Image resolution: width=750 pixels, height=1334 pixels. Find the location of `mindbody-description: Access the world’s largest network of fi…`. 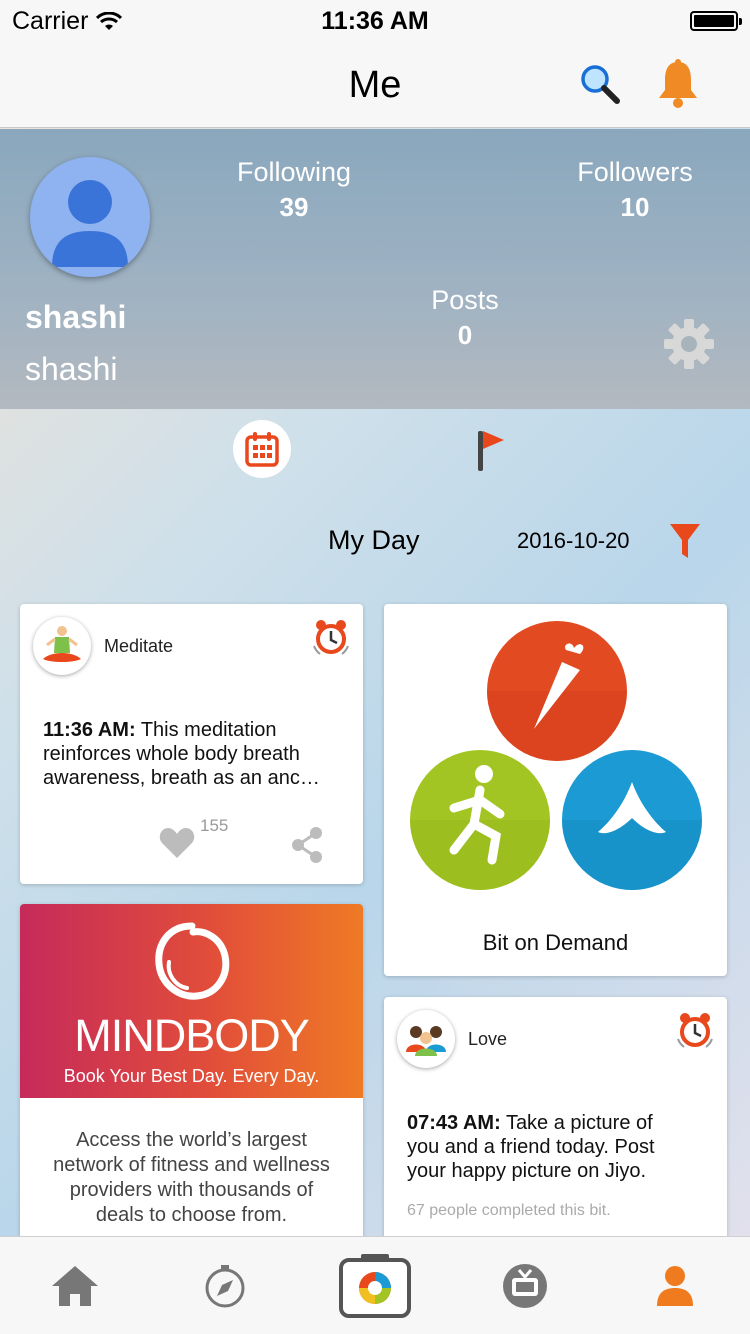

mindbody-description: Access the world’s largest network of fi… is located at coordinates (191, 1178).